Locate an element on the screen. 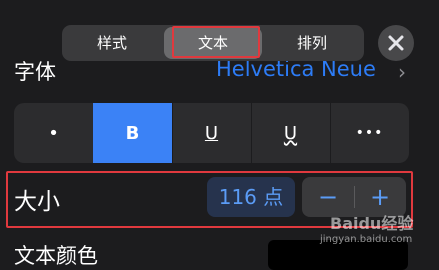  tab-arrange: 排列 is located at coordinates (312, 43).